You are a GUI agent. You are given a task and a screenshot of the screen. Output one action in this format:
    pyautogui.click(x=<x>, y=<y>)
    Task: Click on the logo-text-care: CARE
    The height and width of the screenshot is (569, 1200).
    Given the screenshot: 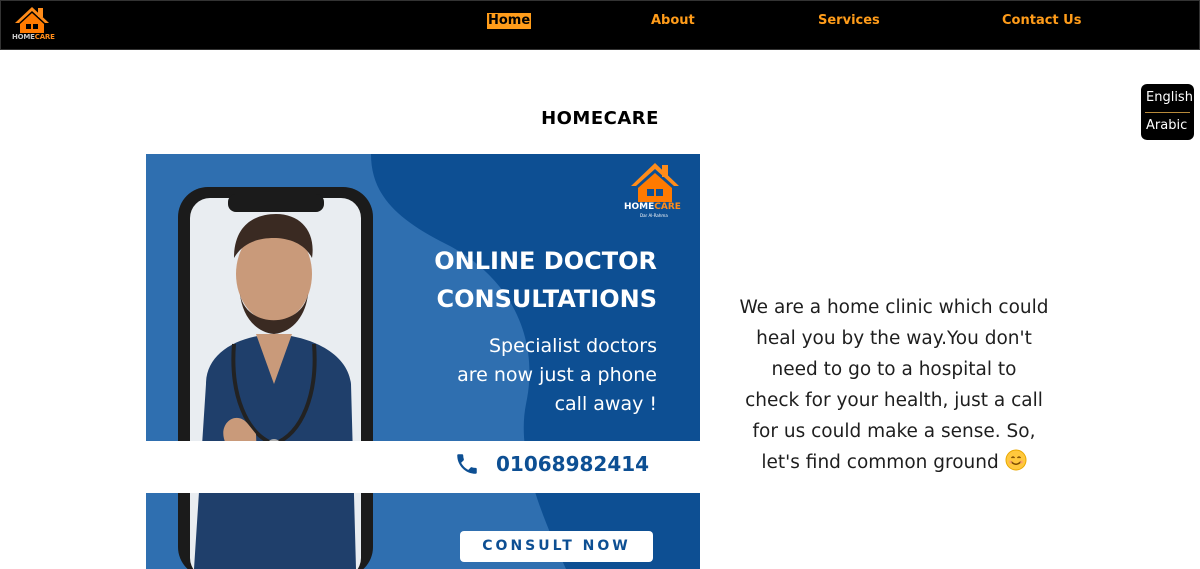 What is the action you would take?
    pyautogui.click(x=44, y=37)
    